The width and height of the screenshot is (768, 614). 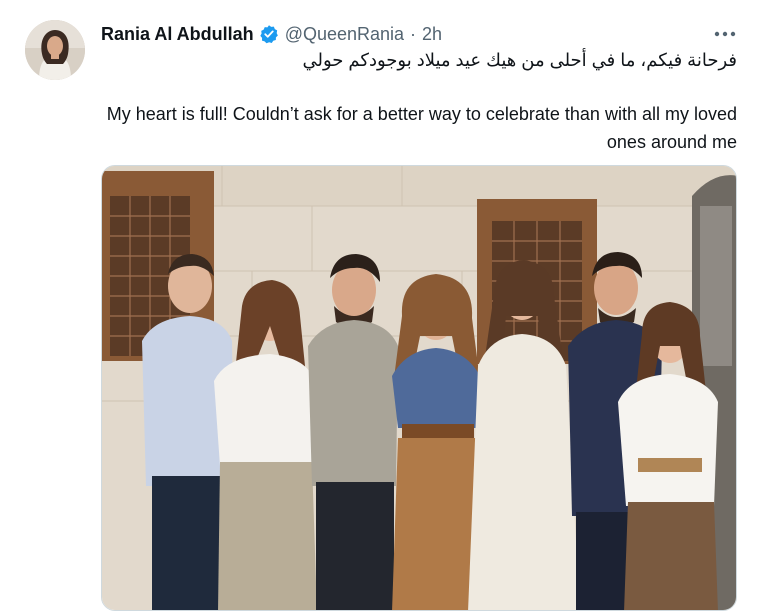 What do you see at coordinates (344, 34) in the screenshot?
I see `author-handle: @QueenRania` at bounding box center [344, 34].